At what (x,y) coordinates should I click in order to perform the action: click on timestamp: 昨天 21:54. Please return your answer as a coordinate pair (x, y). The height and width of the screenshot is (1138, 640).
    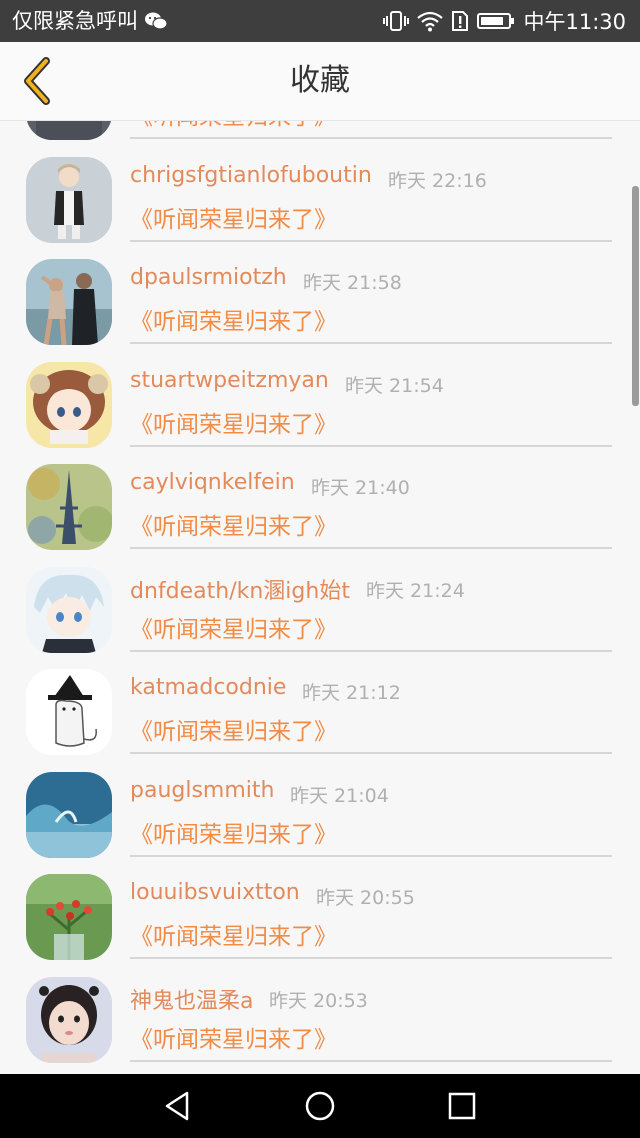
    Looking at the image, I should click on (394, 385).